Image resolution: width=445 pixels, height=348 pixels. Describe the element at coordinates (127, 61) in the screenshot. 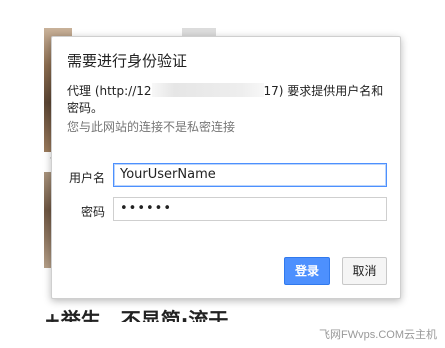

I see `dialog-title: 需要进行身份验证` at that location.